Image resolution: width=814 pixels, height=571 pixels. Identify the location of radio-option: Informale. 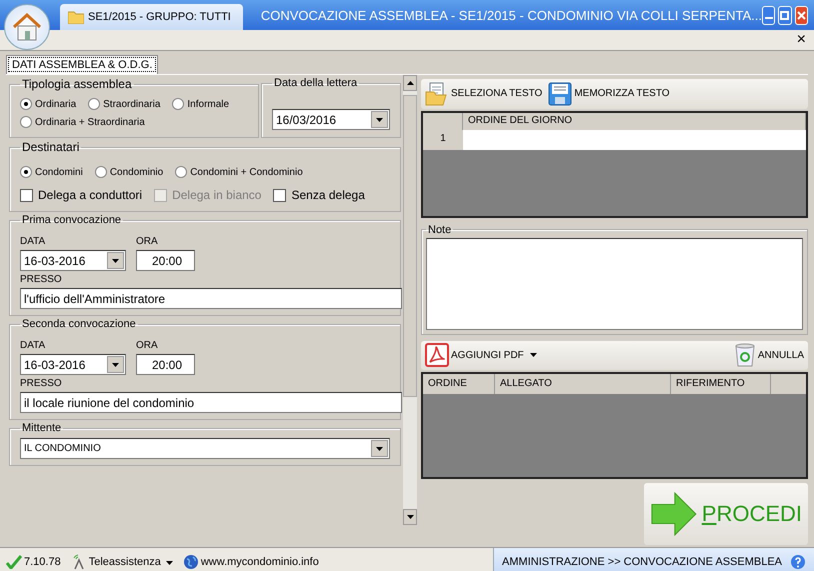
(201, 104).